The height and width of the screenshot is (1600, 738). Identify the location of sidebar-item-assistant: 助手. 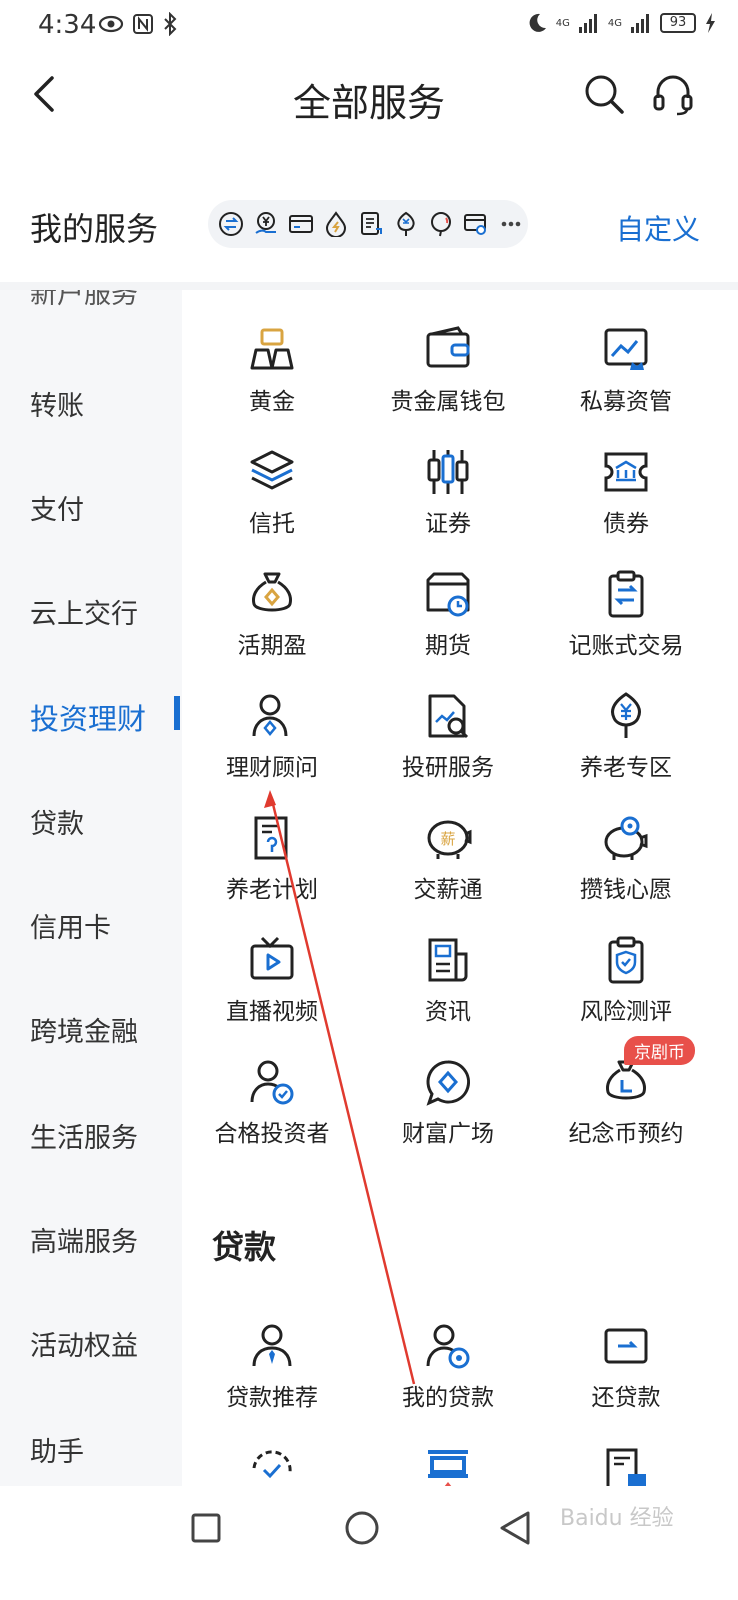
(57, 1449).